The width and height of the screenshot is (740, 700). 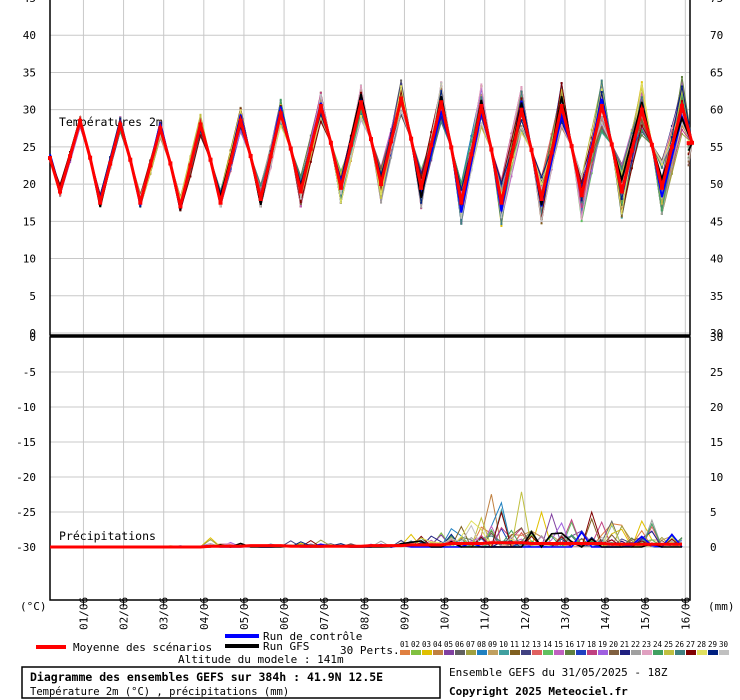 I want to click on temperature-panel-label: Températures 2m, so click(x=111, y=122).